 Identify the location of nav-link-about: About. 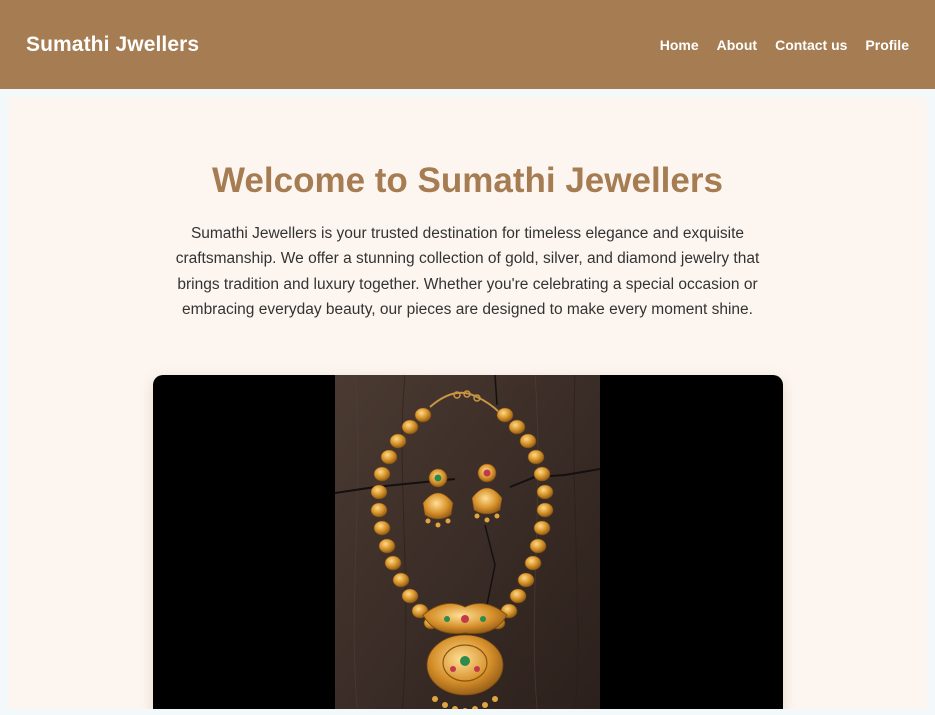
(737, 45).